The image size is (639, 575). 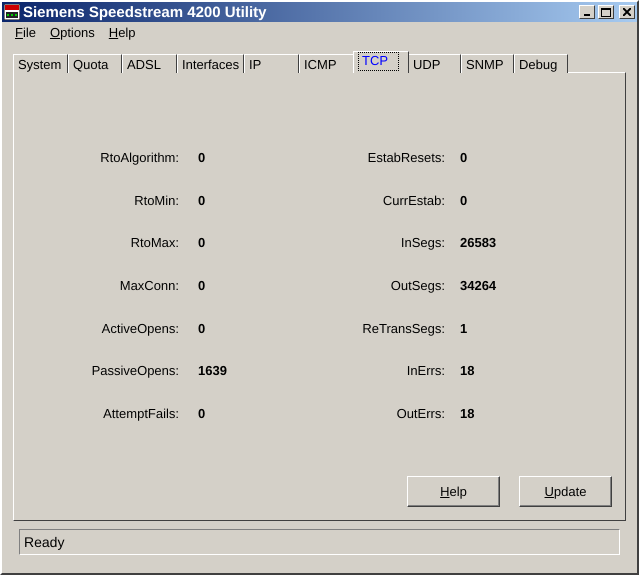 What do you see at coordinates (541, 63) in the screenshot?
I see `tab: Debug` at bounding box center [541, 63].